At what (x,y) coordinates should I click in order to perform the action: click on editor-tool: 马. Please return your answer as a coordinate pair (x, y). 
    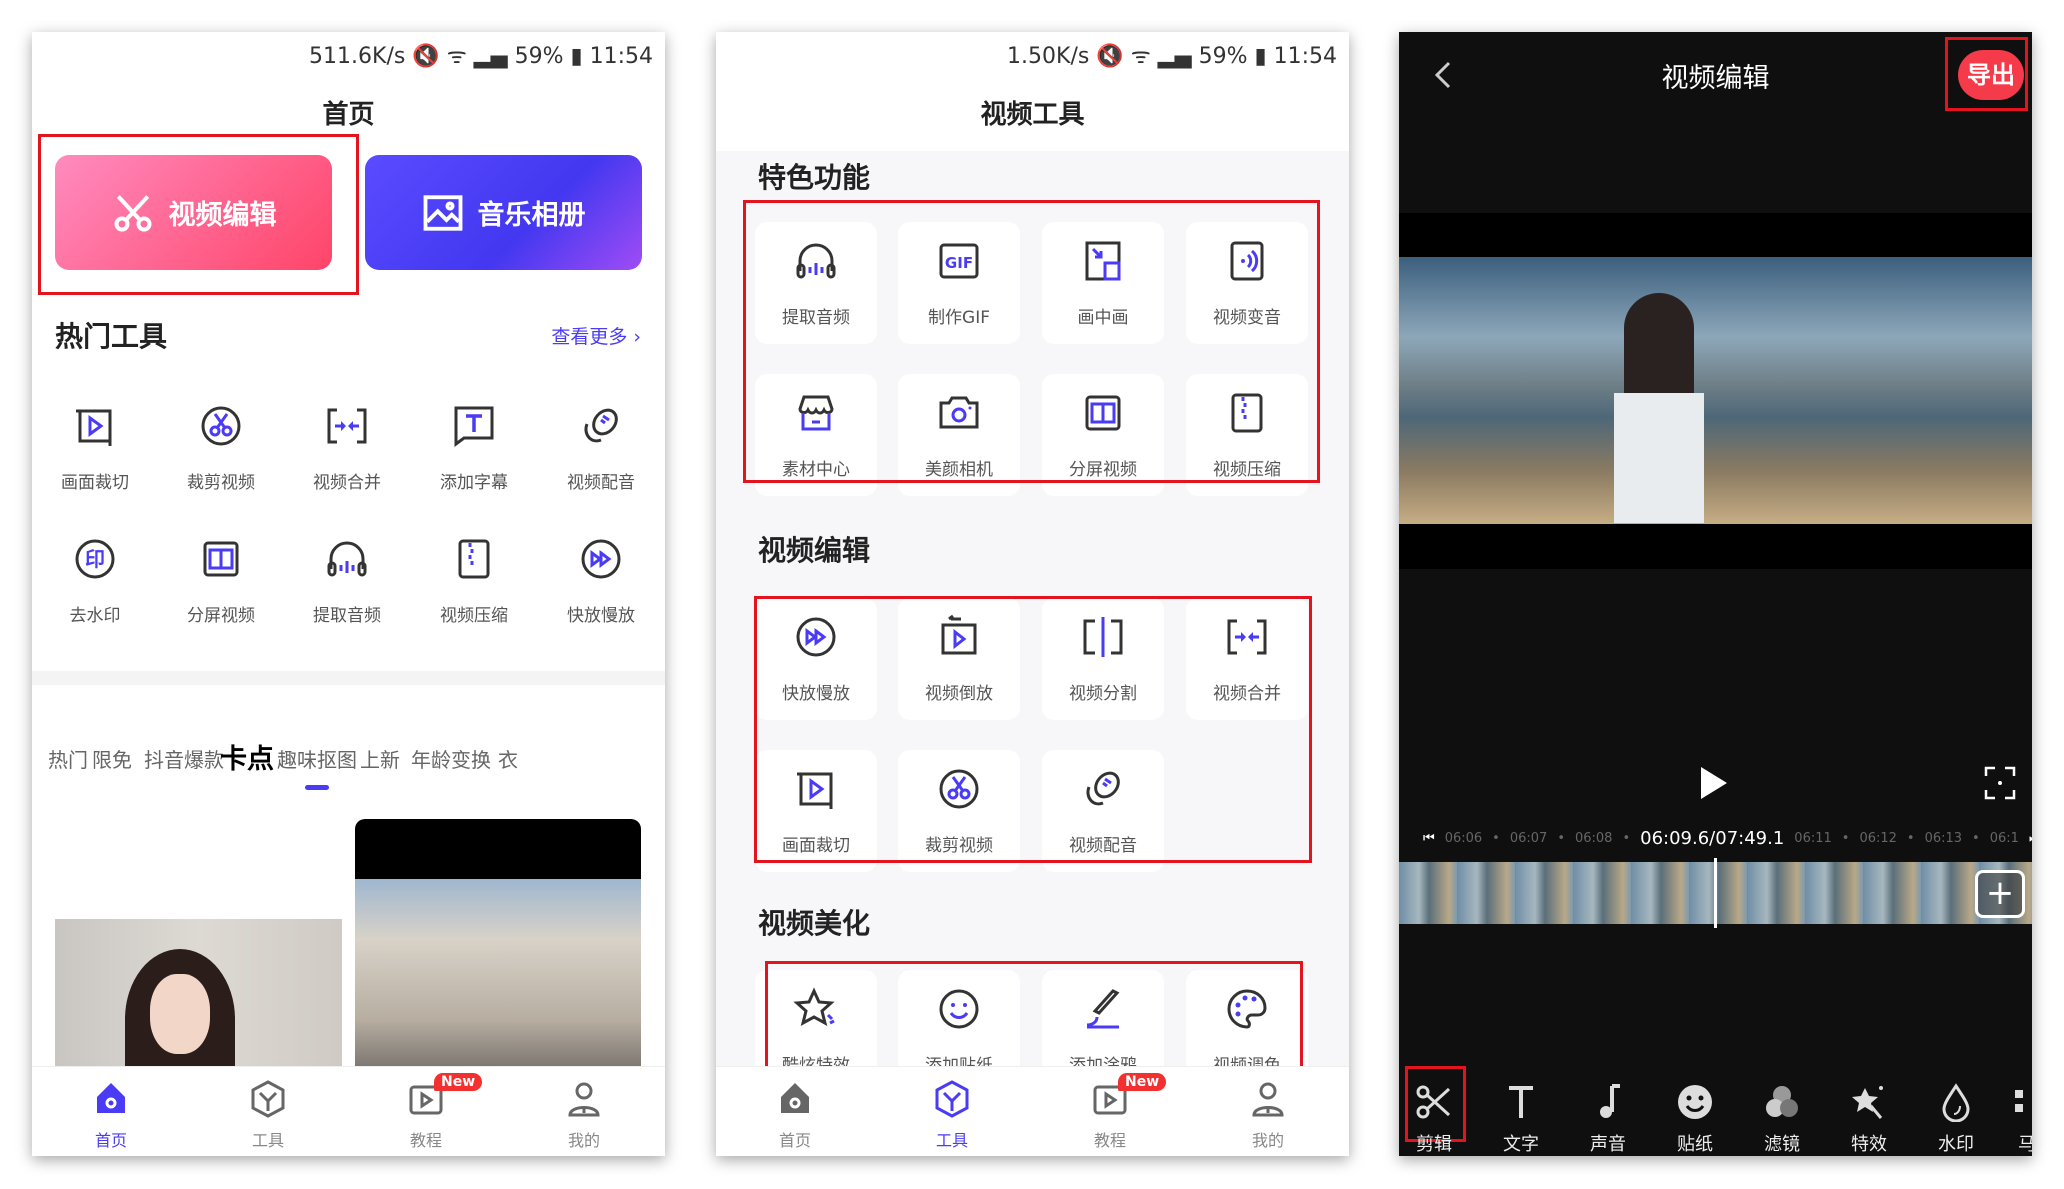
    Looking at the image, I should click on (2012, 1119).